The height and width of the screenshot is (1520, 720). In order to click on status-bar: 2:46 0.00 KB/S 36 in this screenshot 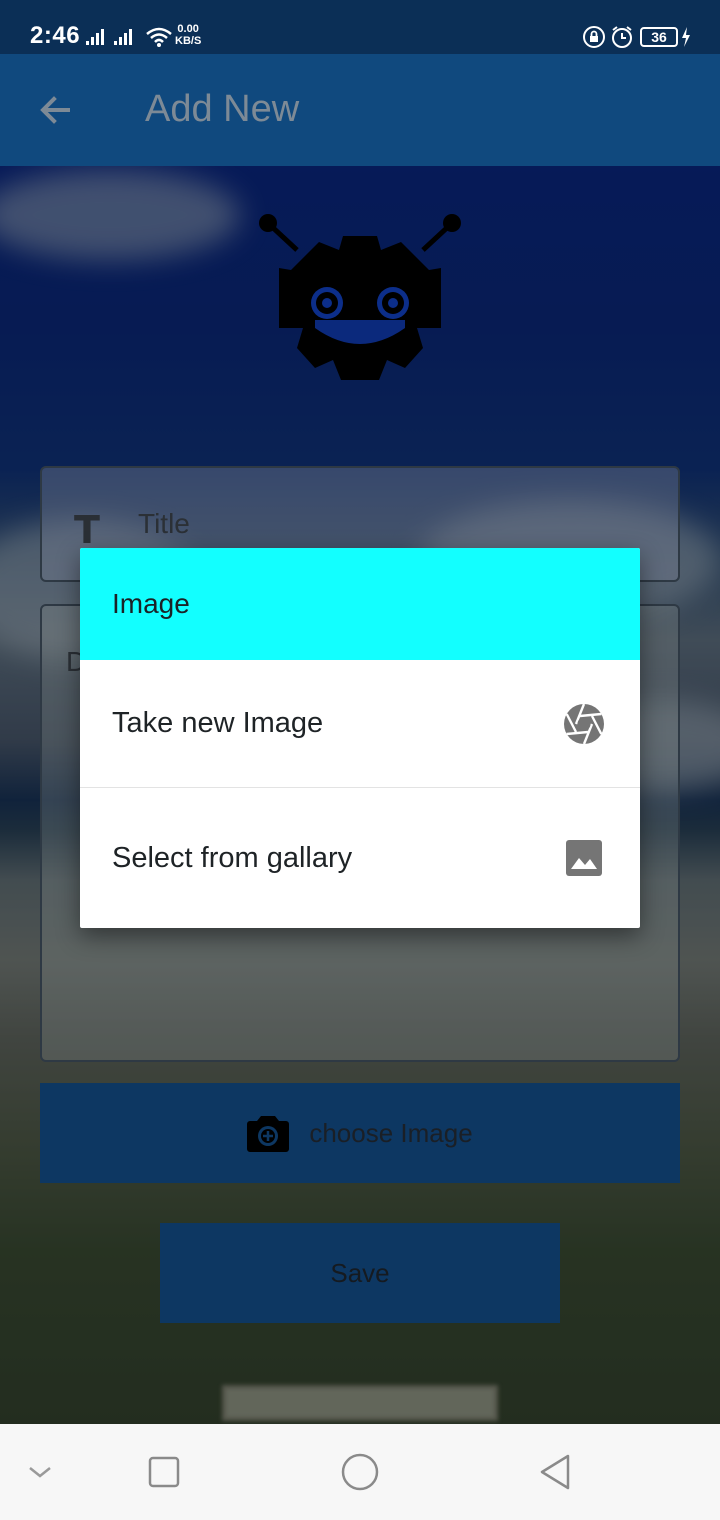, I will do `click(360, 27)`.